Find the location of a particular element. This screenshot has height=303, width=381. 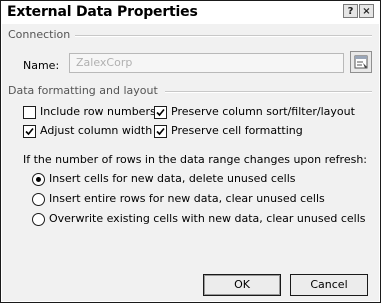

close-button: × is located at coordinates (366, 11).